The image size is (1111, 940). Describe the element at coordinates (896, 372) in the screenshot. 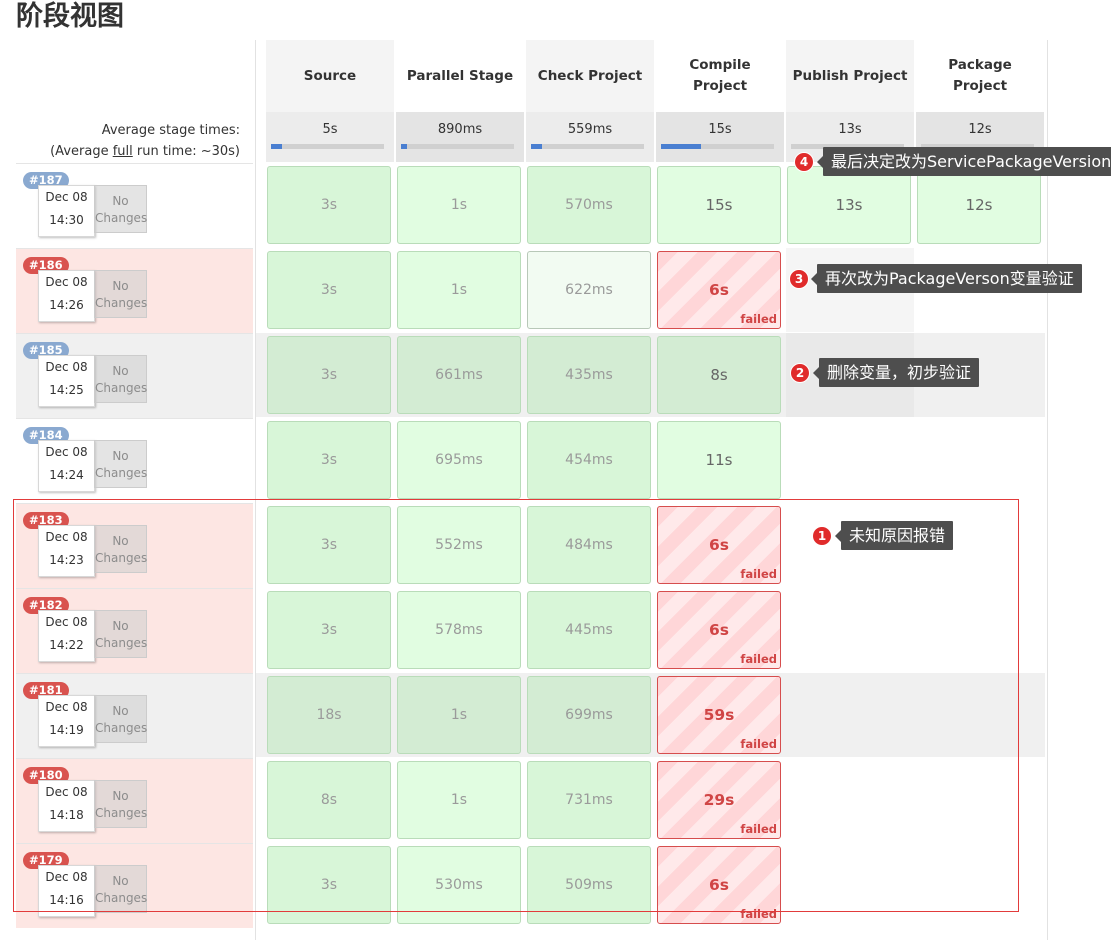

I see `annotation-2-note: 删除变量，初步验证` at that location.